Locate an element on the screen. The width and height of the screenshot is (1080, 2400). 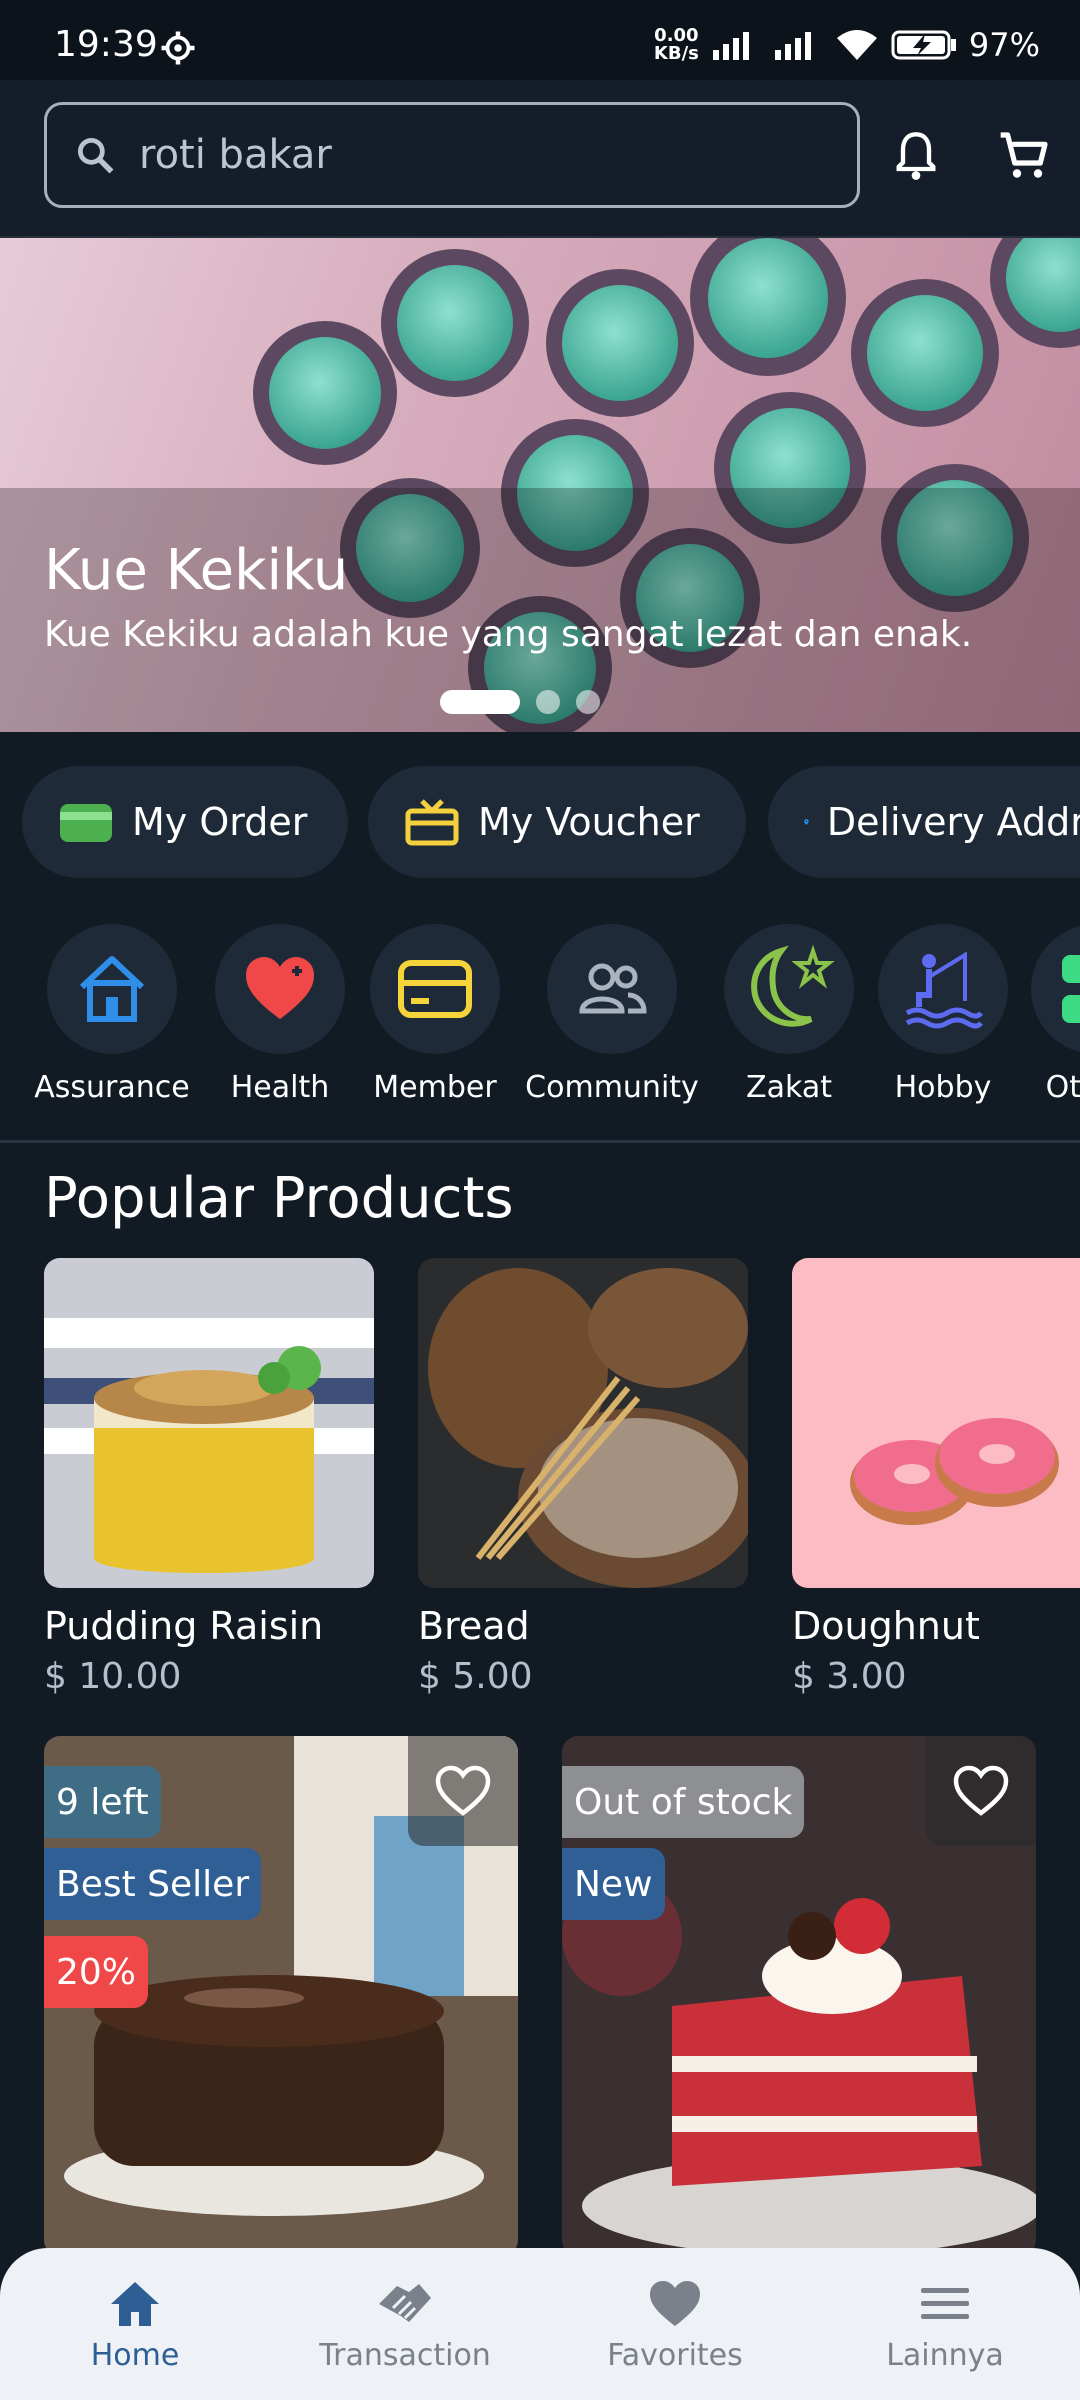
cart-icon is located at coordinates (1024, 156).